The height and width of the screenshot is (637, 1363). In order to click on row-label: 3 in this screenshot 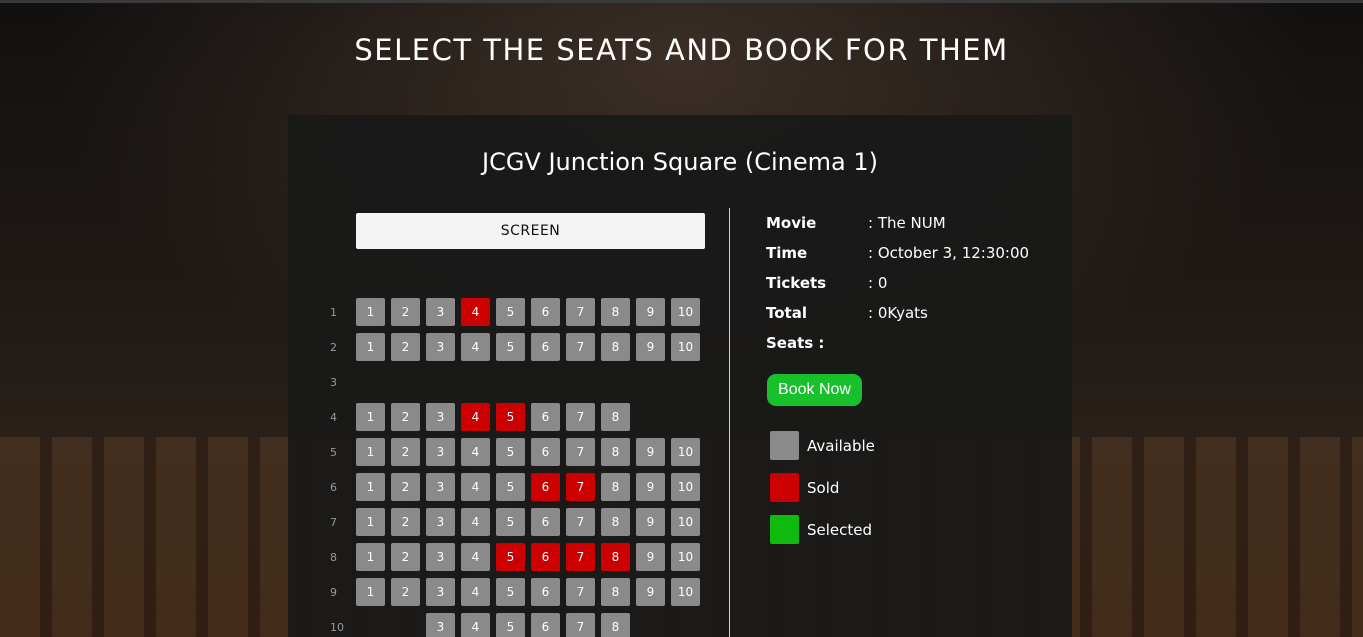, I will do `click(333, 382)`.